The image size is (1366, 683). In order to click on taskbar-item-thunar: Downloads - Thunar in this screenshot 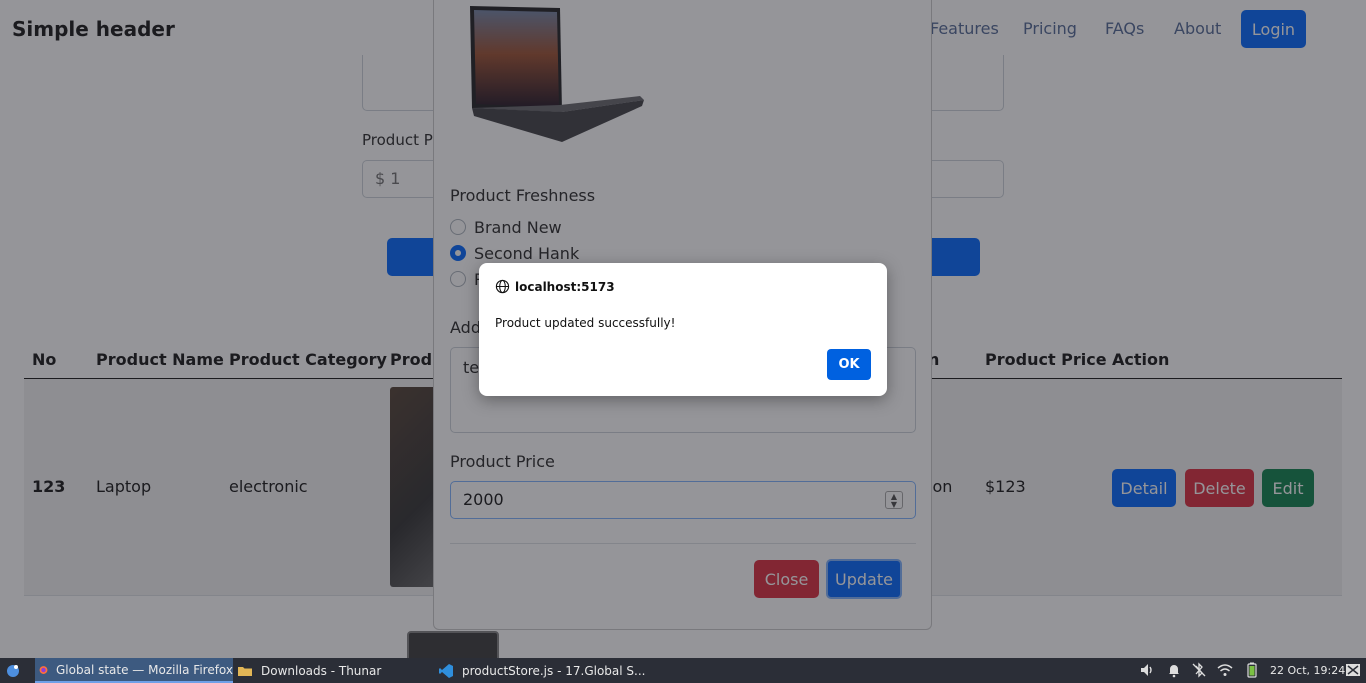, I will do `click(309, 670)`.